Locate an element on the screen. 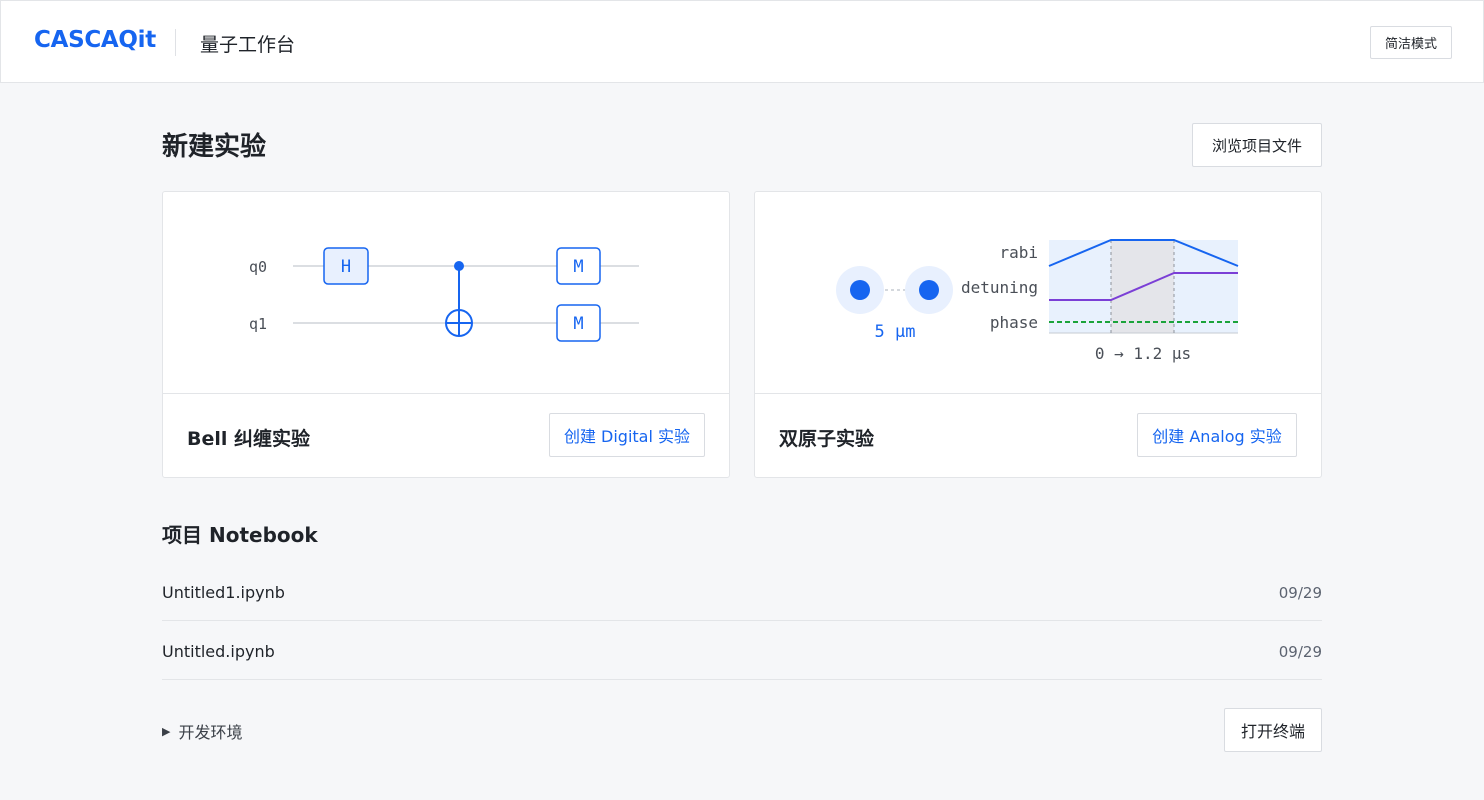 This screenshot has height=800, width=1484. waveform-label-detuning: detuning is located at coordinates (999, 287).